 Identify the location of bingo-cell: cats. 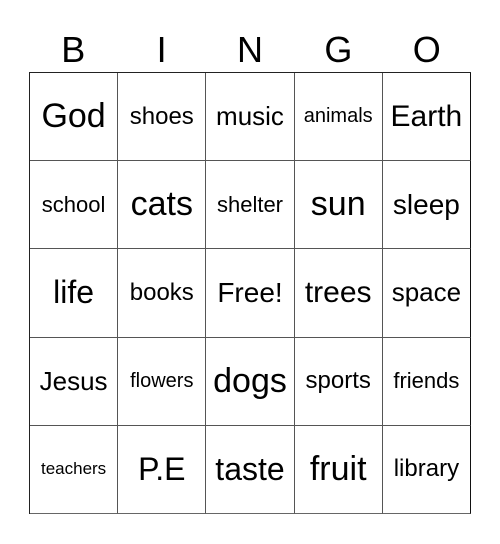
(162, 205).